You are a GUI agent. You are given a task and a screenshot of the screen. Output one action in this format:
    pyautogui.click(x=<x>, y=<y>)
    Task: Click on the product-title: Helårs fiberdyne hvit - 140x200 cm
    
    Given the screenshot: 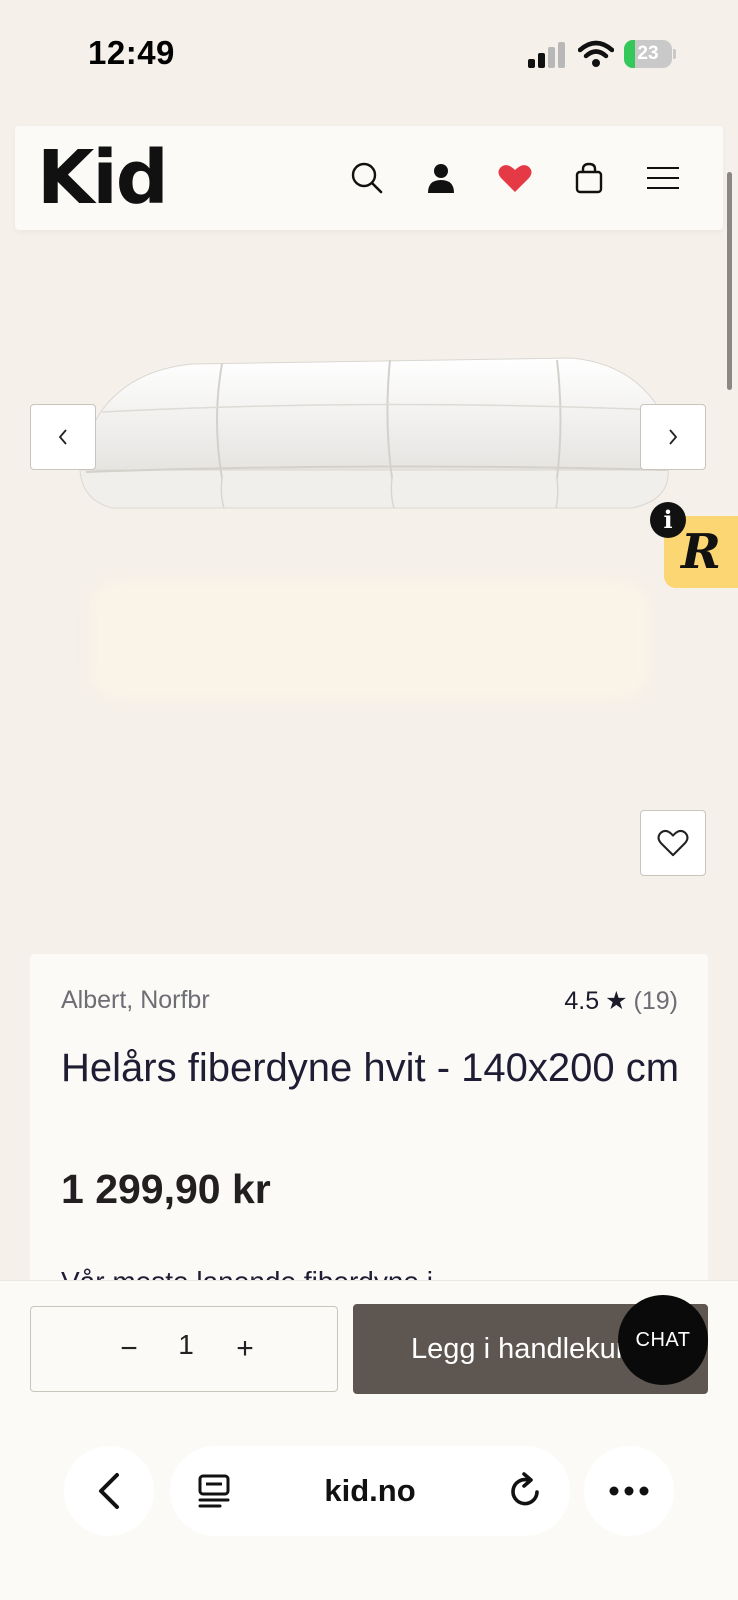 What is the action you would take?
    pyautogui.click(x=370, y=1068)
    